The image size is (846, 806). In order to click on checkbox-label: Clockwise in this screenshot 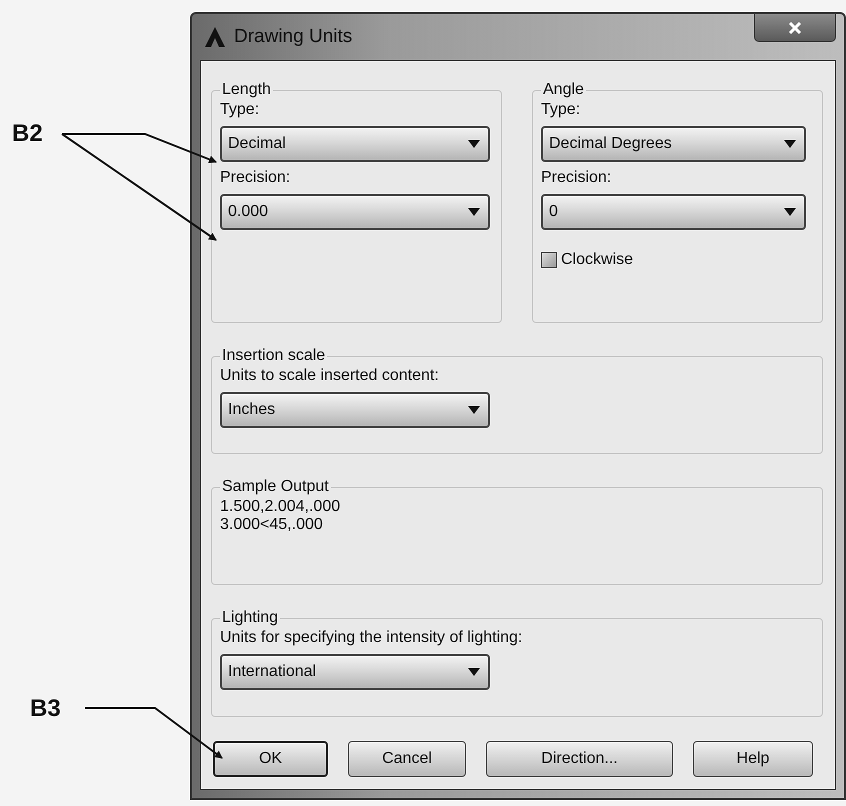, I will do `click(597, 260)`.